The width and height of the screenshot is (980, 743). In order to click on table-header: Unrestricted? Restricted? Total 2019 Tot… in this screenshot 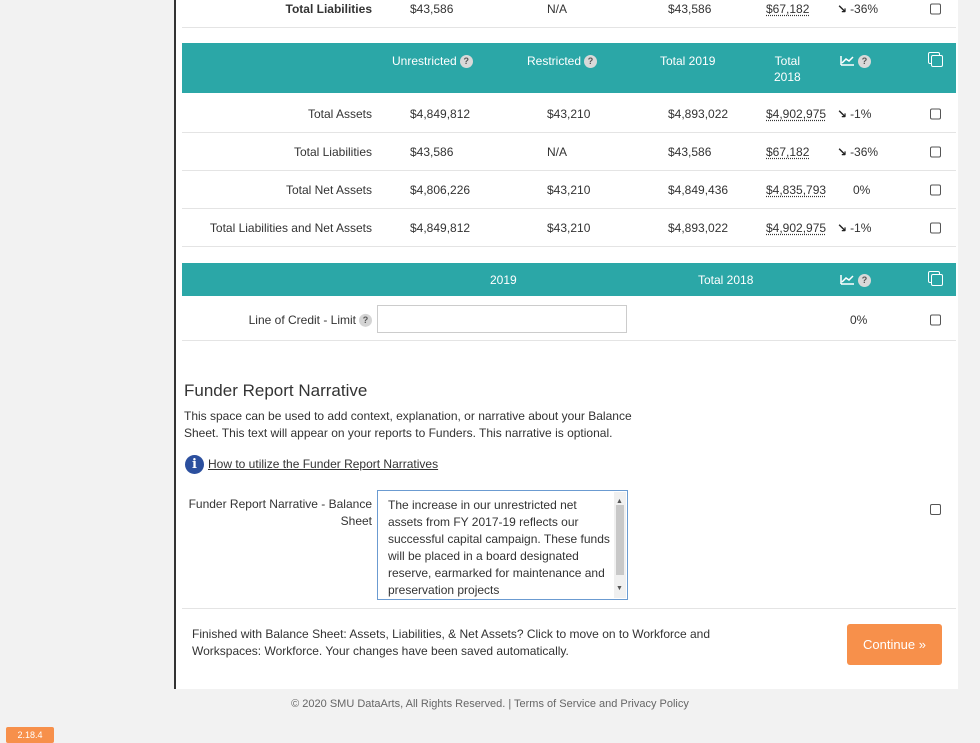, I will do `click(569, 68)`.